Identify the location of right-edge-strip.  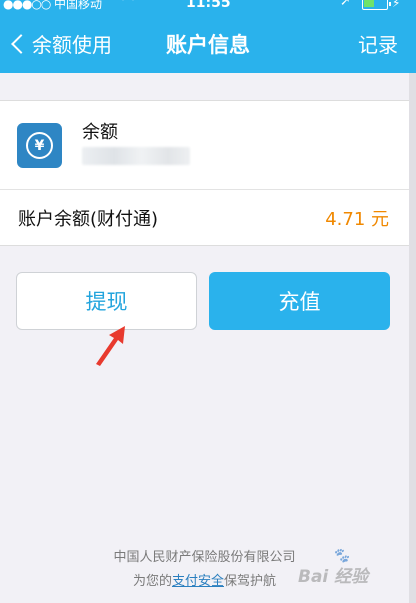
(412, 338).